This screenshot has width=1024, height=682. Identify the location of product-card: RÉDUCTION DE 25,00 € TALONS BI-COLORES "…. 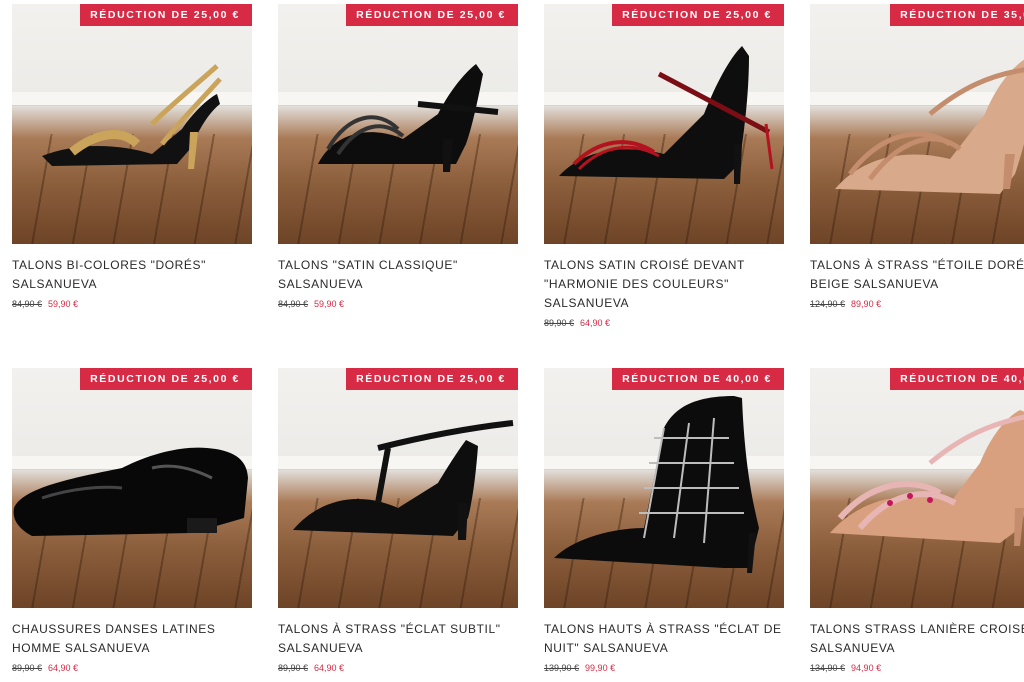
(132, 186).